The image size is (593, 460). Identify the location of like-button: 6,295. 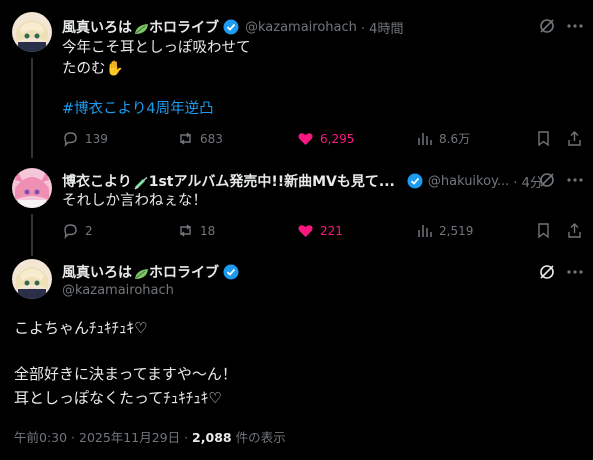
(325, 138).